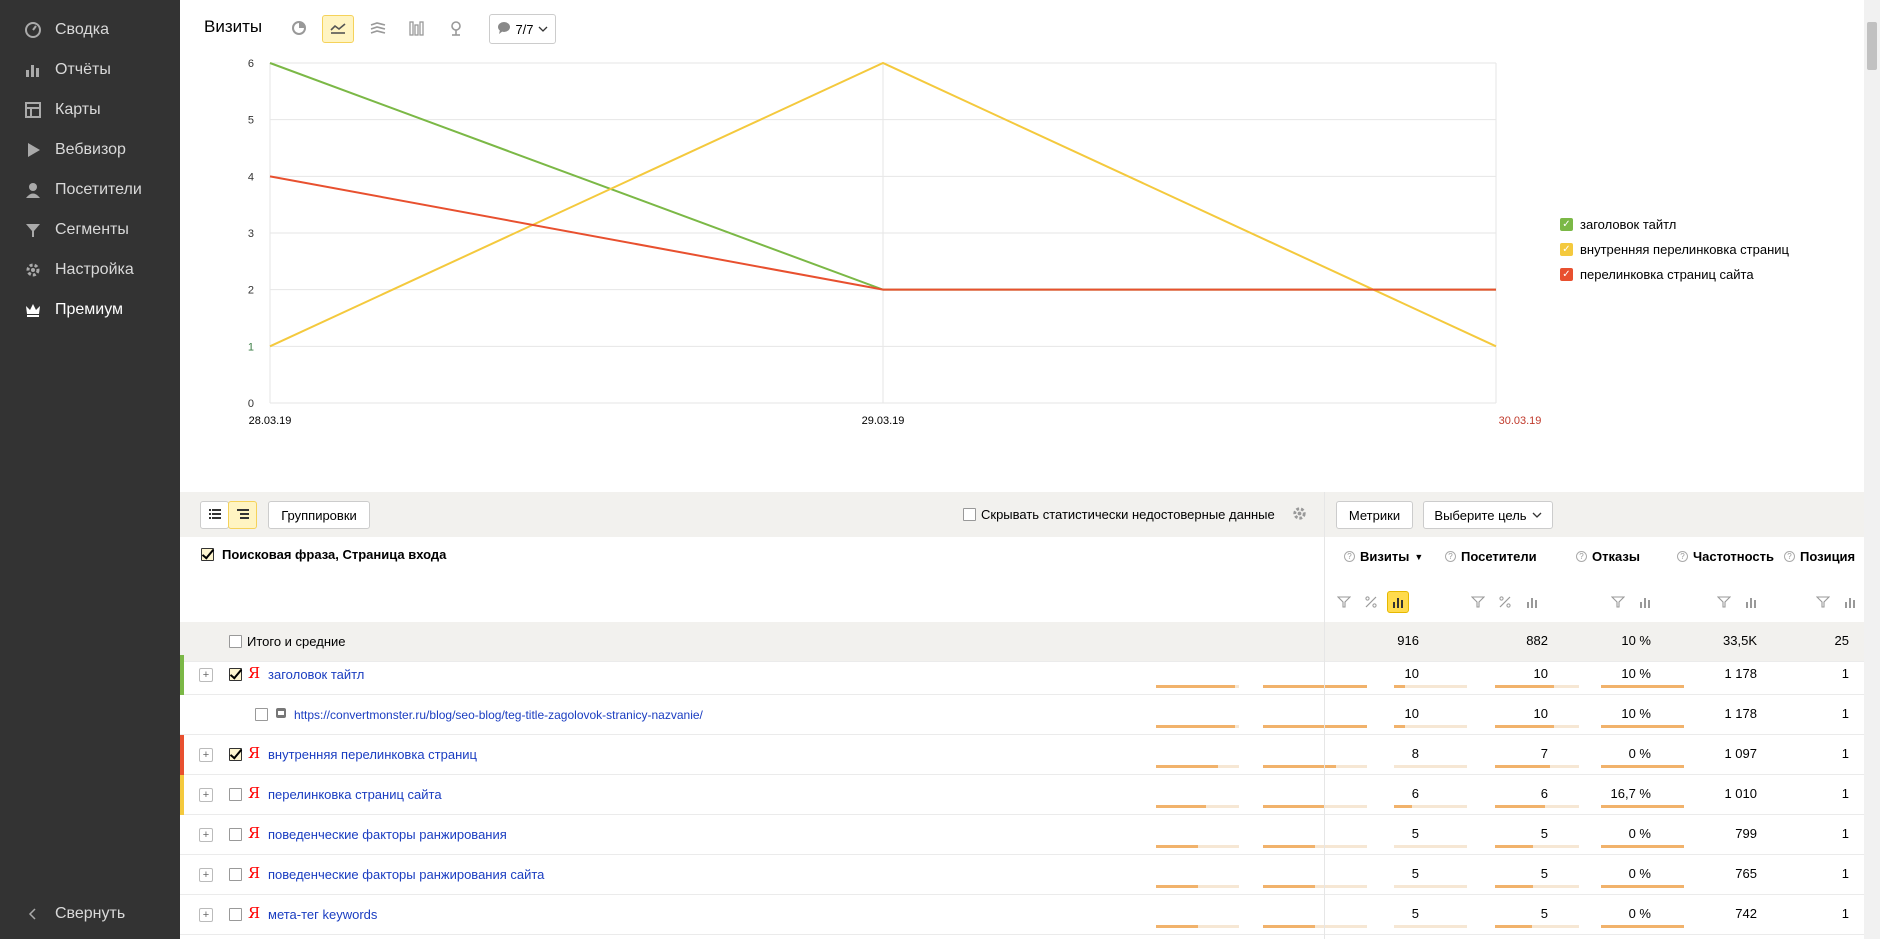 The width and height of the screenshot is (1880, 939). What do you see at coordinates (1674, 274) in the screenshot?
I see `legend-item: ✓ перелинковка страниц сайта` at bounding box center [1674, 274].